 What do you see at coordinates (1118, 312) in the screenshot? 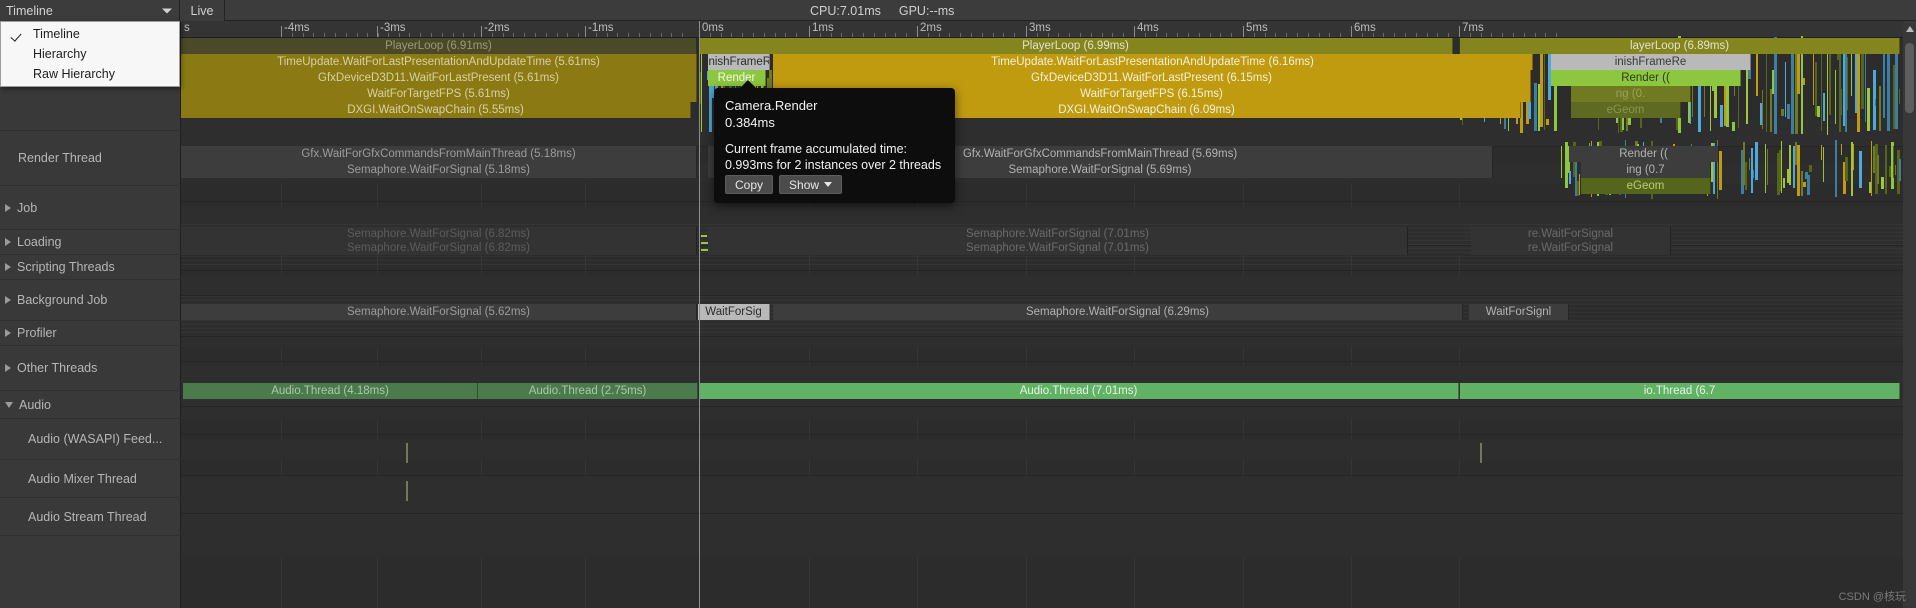
I see `timeline-bar: Semaphore.WaitForSignal (6.29ms)` at bounding box center [1118, 312].